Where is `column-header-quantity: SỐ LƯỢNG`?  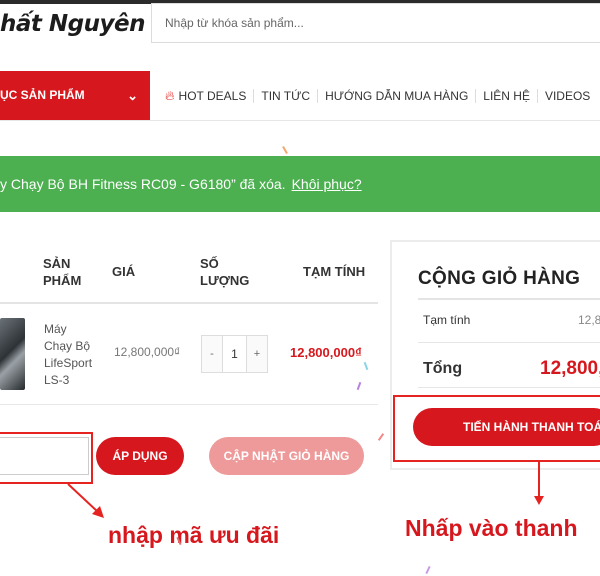 column-header-quantity: SỐ LƯỢNG is located at coordinates (224, 272).